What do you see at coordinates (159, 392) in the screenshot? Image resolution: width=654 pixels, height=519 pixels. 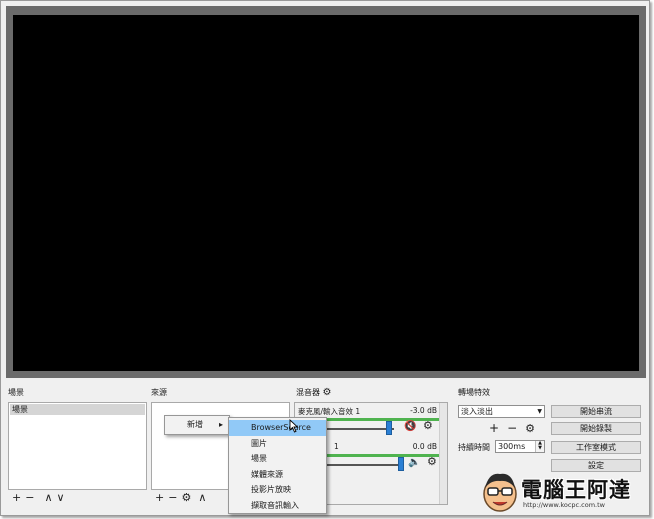 I see `sources-dock-title: 來源` at bounding box center [159, 392].